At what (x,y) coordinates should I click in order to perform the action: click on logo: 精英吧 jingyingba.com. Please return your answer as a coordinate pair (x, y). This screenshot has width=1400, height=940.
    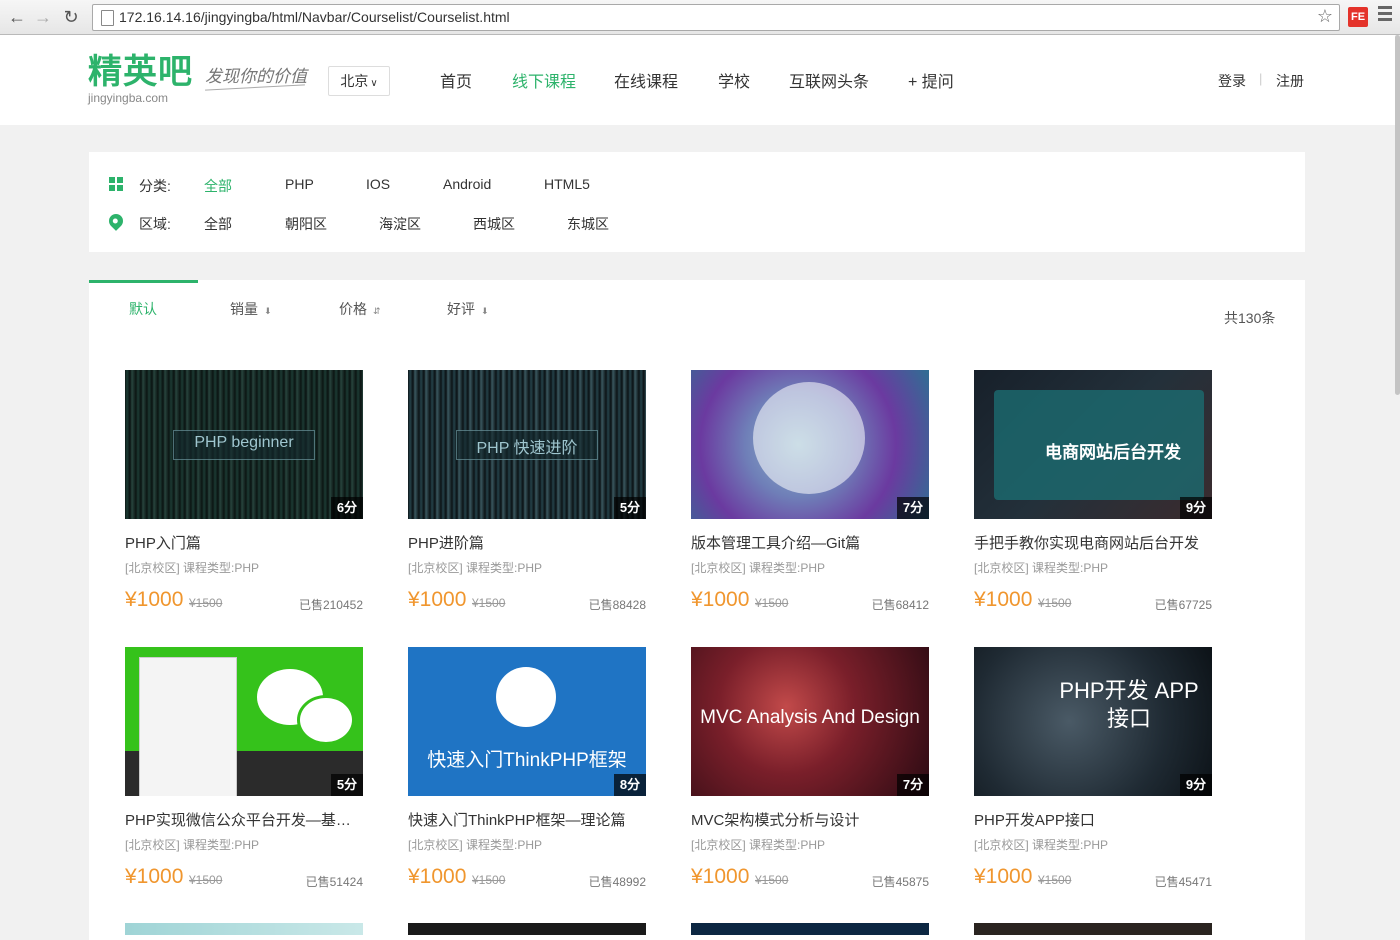
    Looking at the image, I should click on (140, 79).